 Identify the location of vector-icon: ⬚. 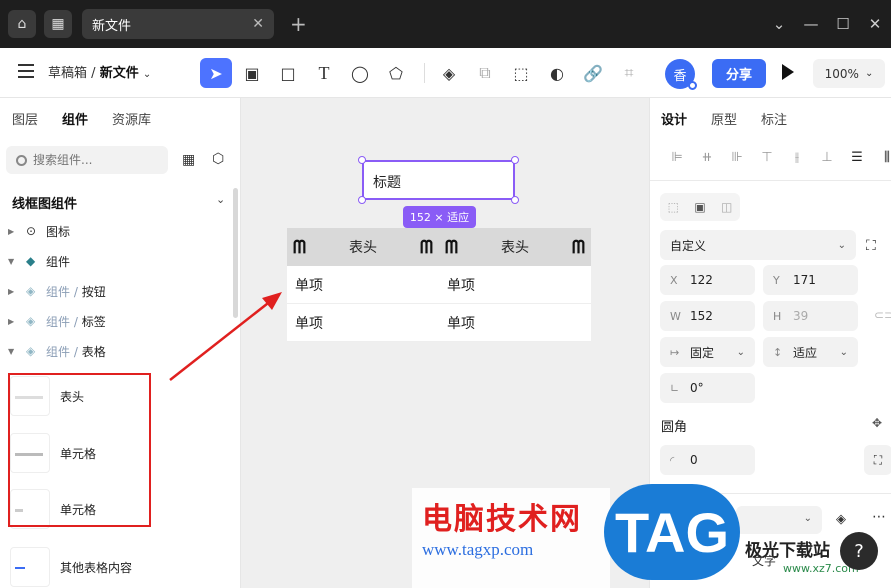
(521, 73).